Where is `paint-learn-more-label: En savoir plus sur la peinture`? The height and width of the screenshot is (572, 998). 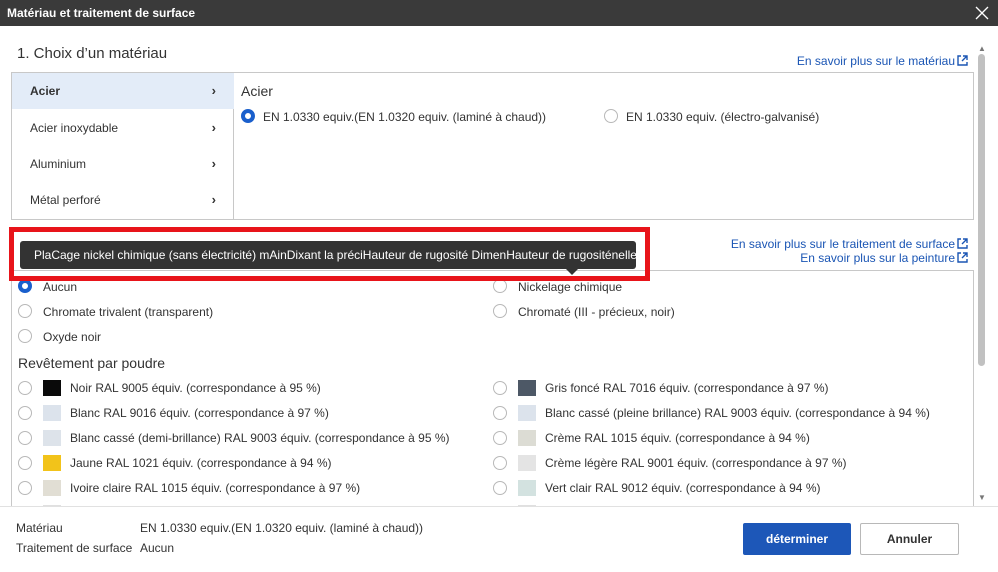 paint-learn-more-label: En savoir plus sur la peinture is located at coordinates (877, 258).